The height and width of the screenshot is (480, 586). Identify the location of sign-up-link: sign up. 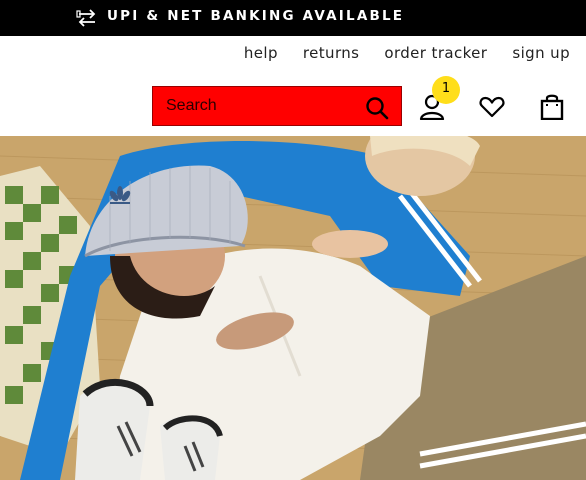
(541, 53).